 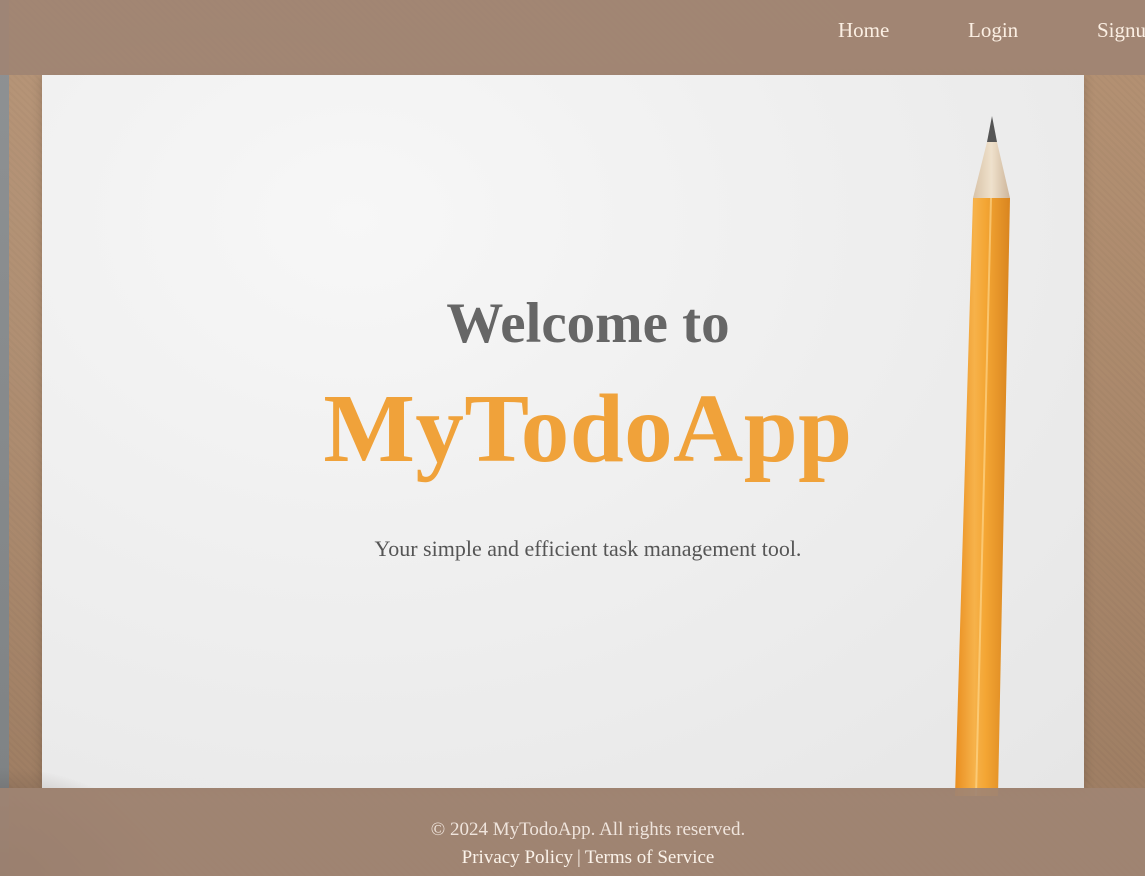 I want to click on terms-of-service-link: Terms of Service, so click(x=650, y=857).